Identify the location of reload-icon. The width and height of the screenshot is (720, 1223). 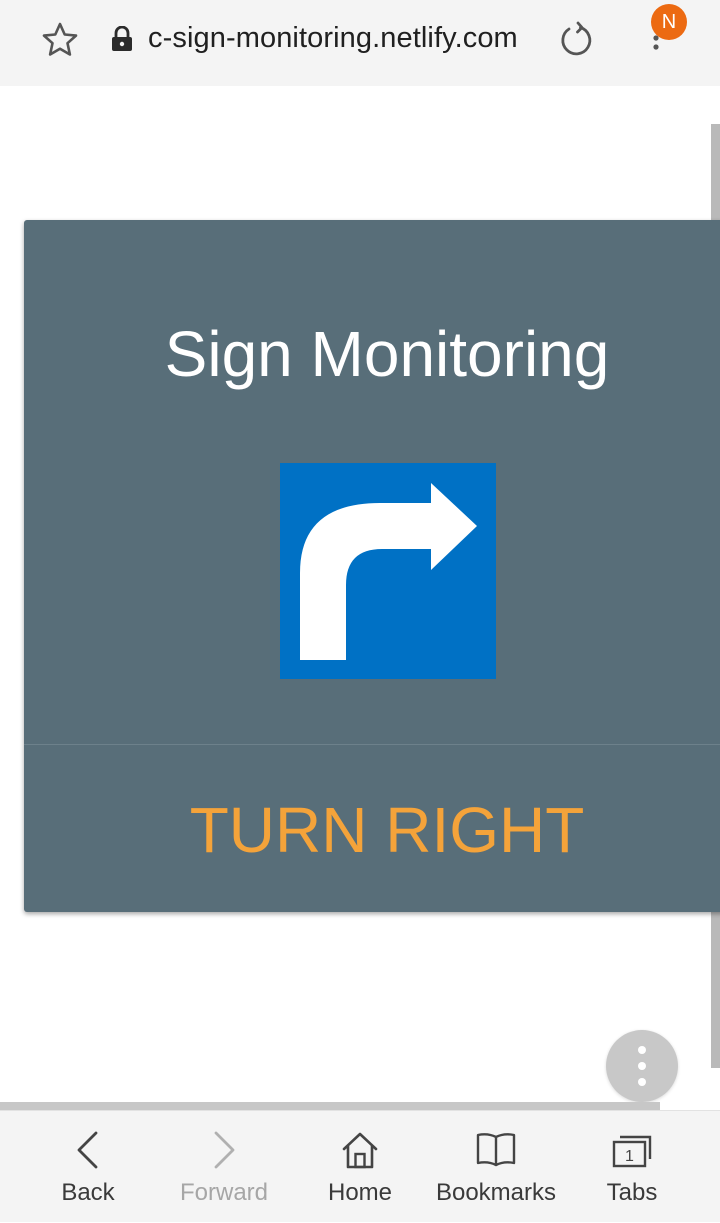
(576, 40).